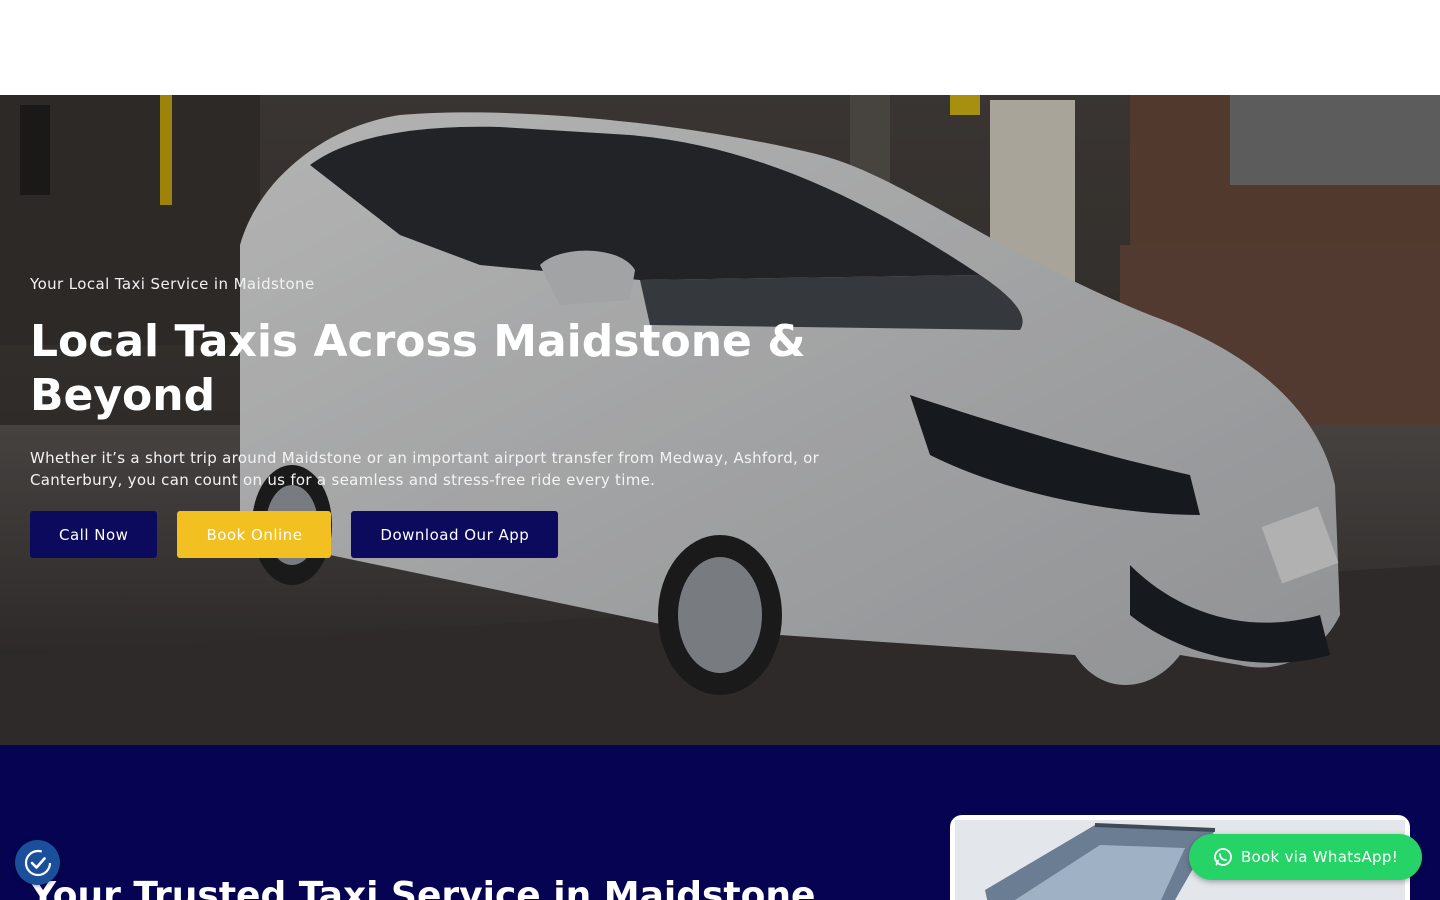 The width and height of the screenshot is (1440, 900). What do you see at coordinates (1223, 857) in the screenshot?
I see `whatsapp-icon` at bounding box center [1223, 857].